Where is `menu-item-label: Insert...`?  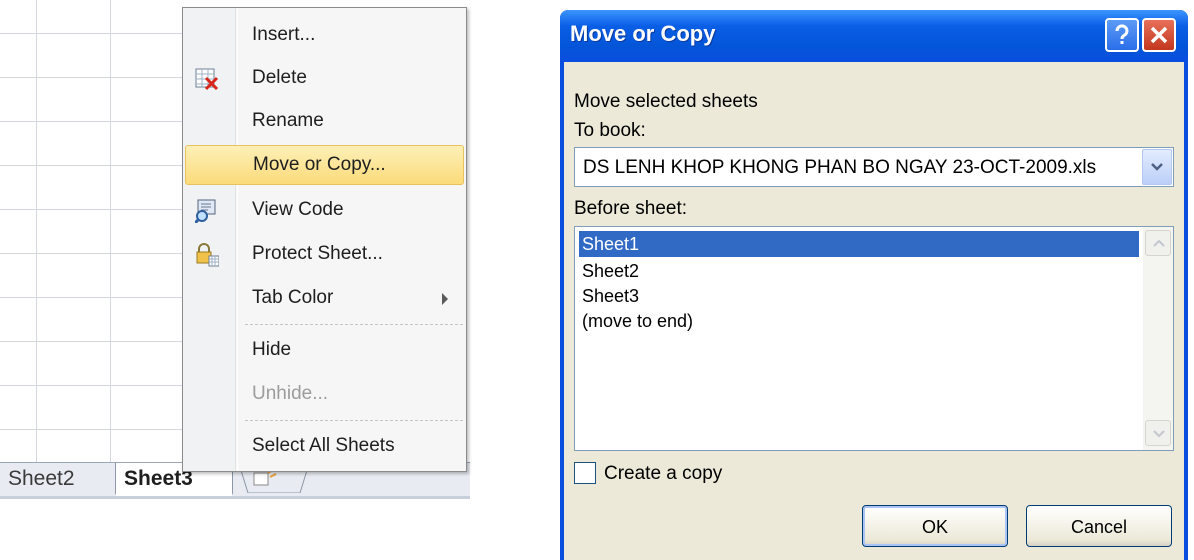 menu-item-label: Insert... is located at coordinates (284, 34).